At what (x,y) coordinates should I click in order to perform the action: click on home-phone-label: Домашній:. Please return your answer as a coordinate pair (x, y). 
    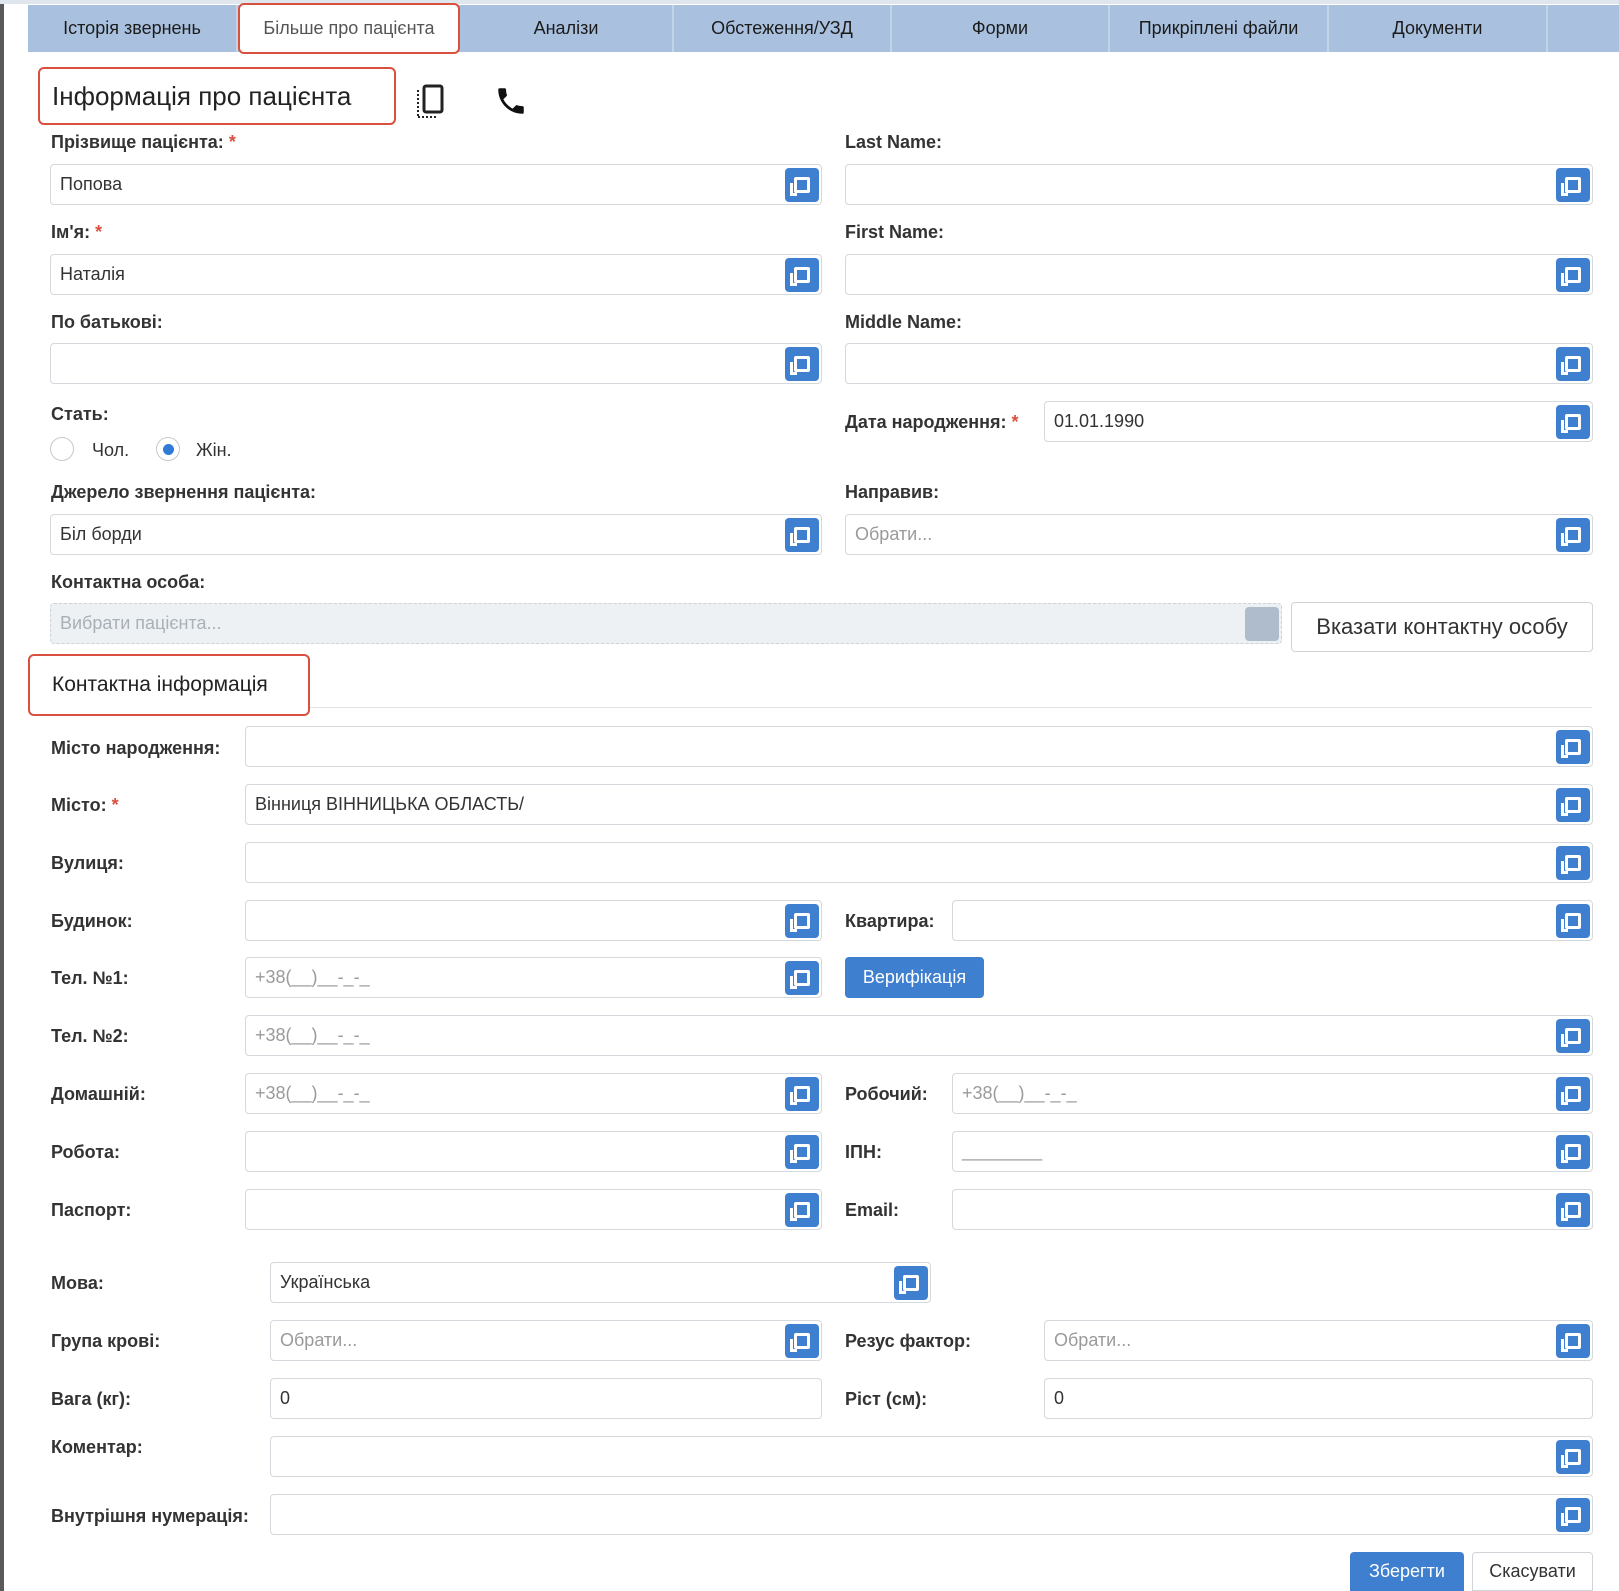
    Looking at the image, I should click on (98, 1094).